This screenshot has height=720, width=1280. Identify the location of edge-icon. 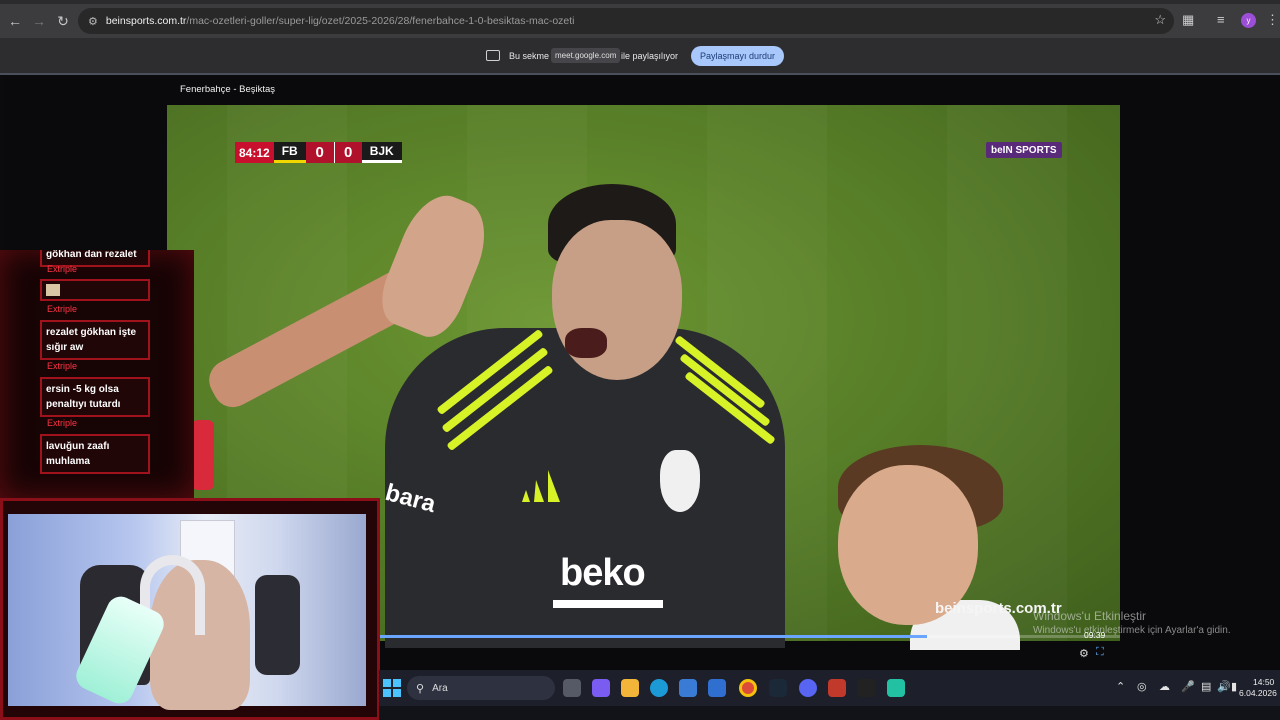
(659, 688).